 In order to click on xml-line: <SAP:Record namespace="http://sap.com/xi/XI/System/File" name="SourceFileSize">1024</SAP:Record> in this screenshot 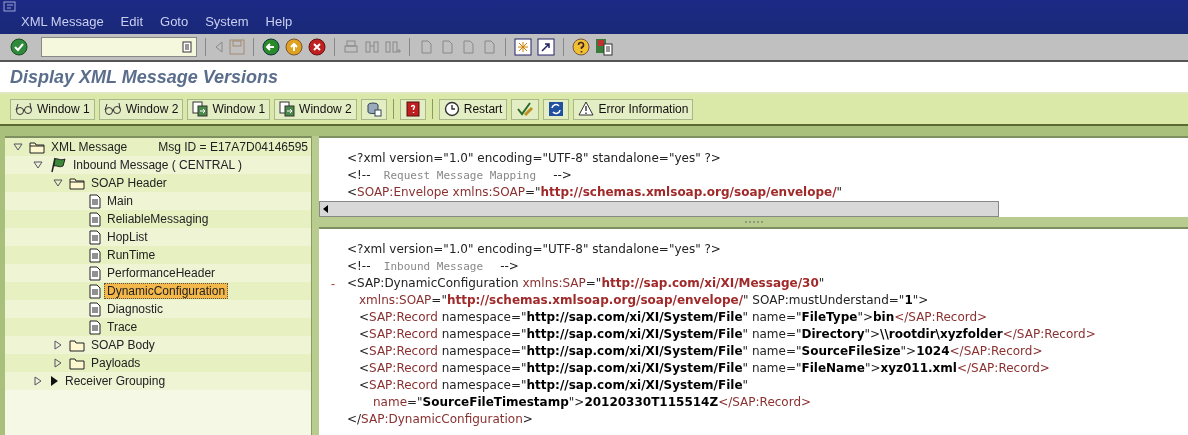, I will do `click(701, 351)`.